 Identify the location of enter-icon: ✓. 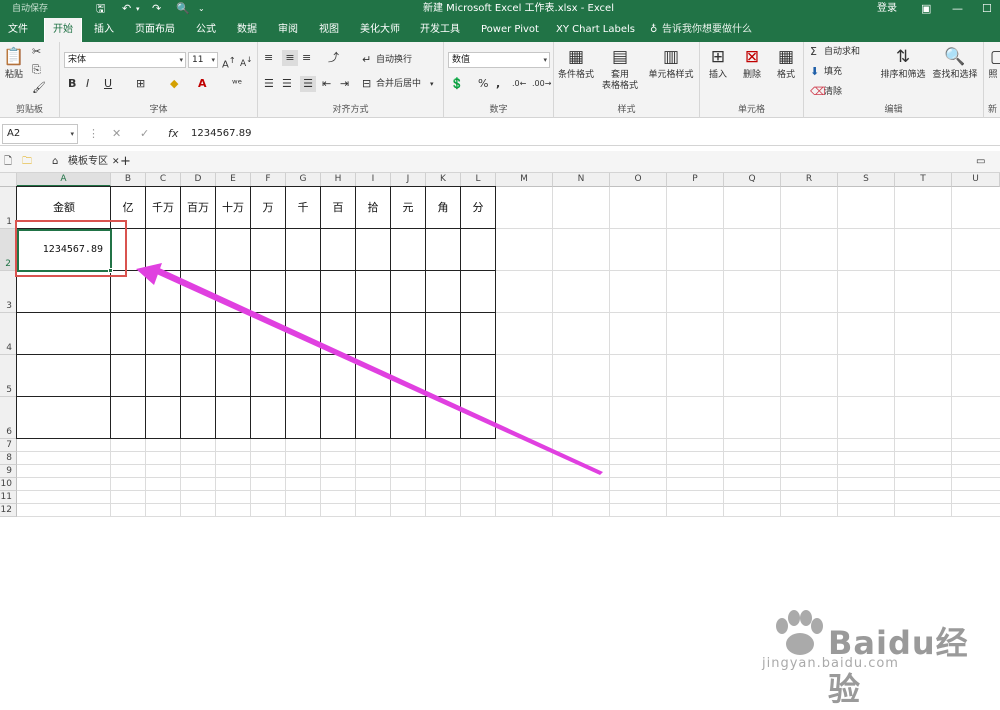
(144, 134).